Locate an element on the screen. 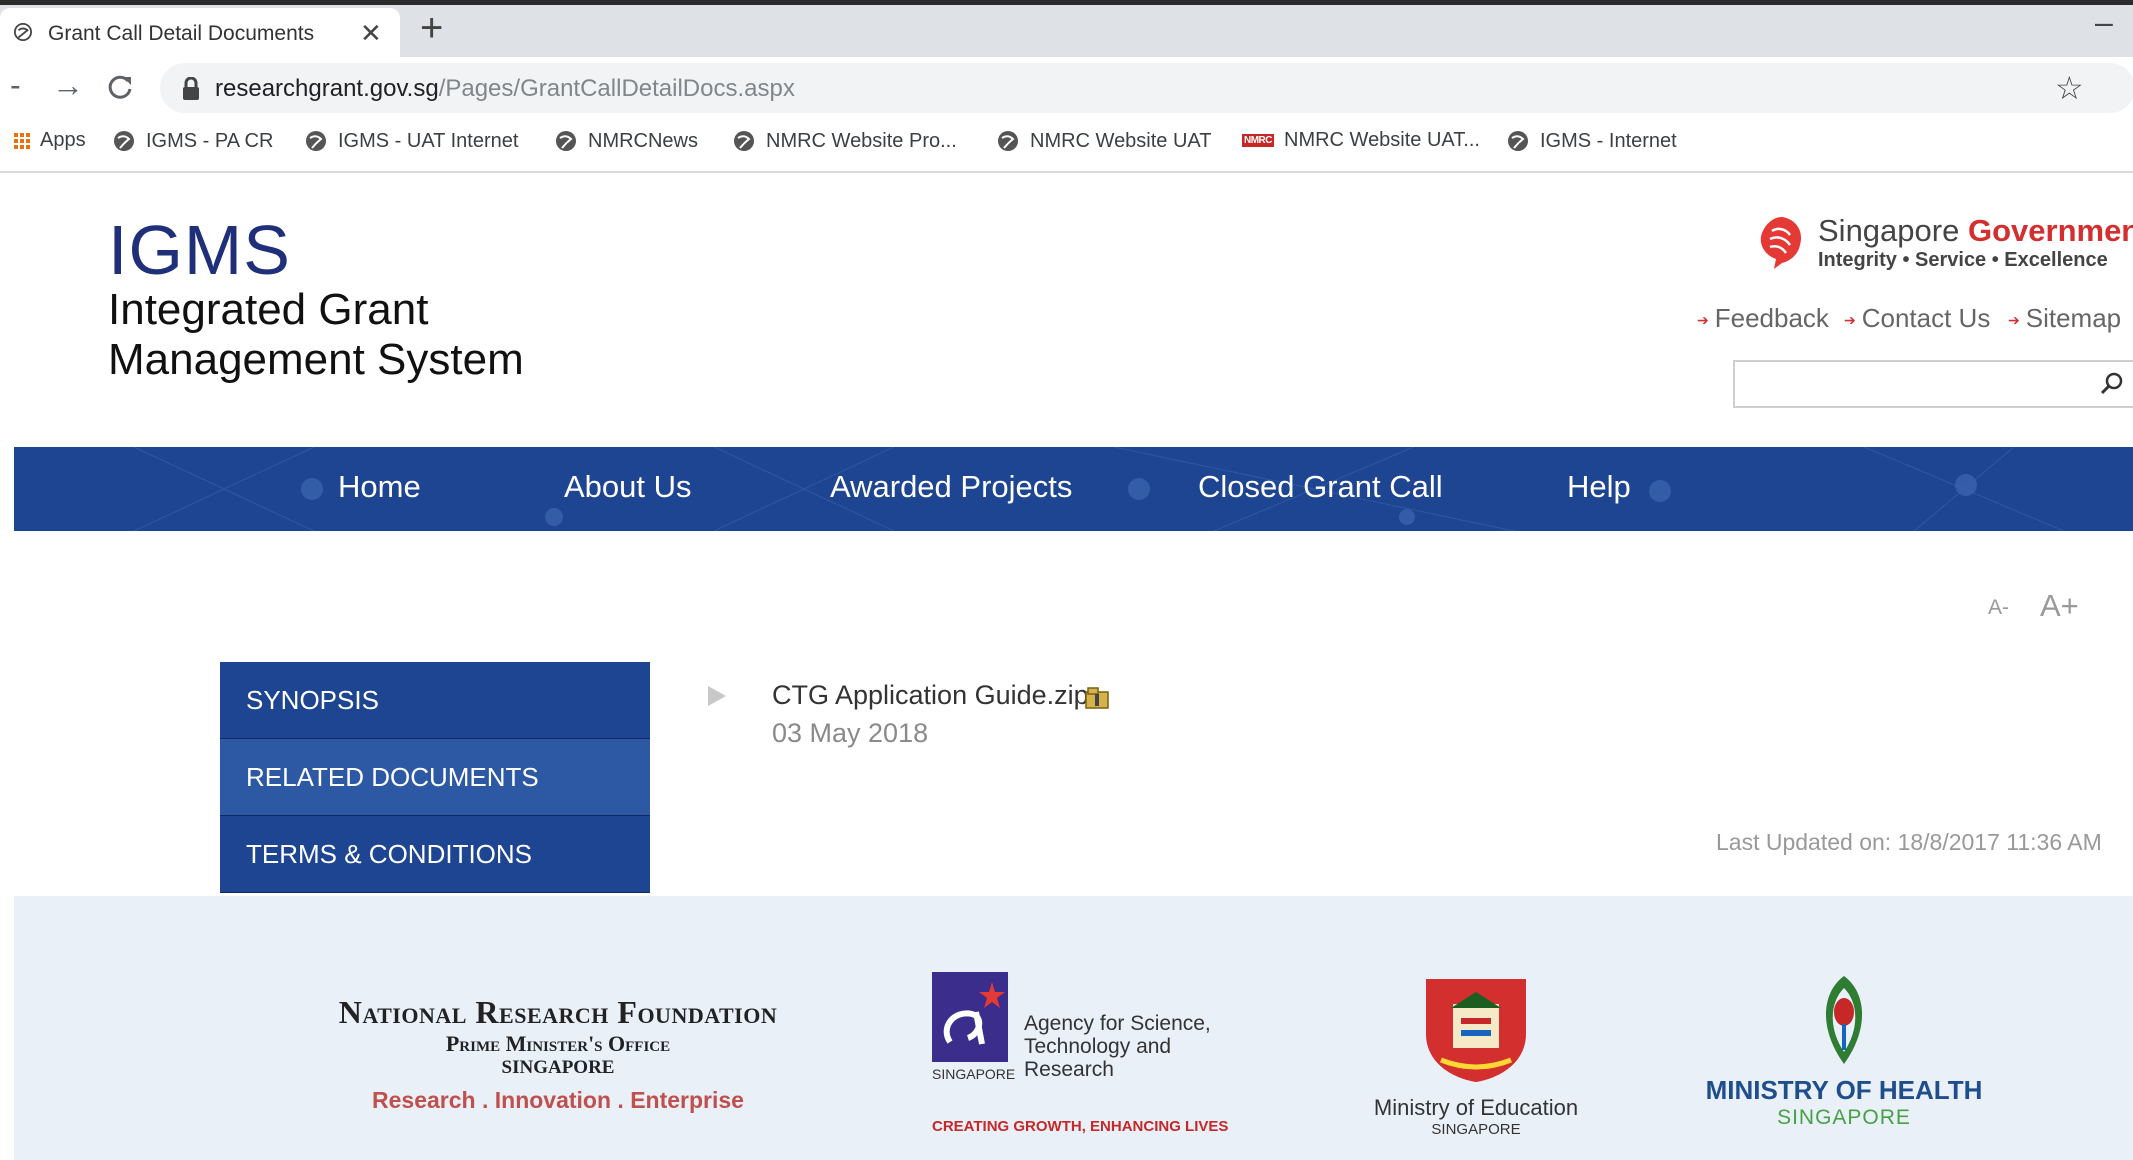  last-updated-text: Last Updated on: 18/8/2017 11:36 AM is located at coordinates (1909, 842).